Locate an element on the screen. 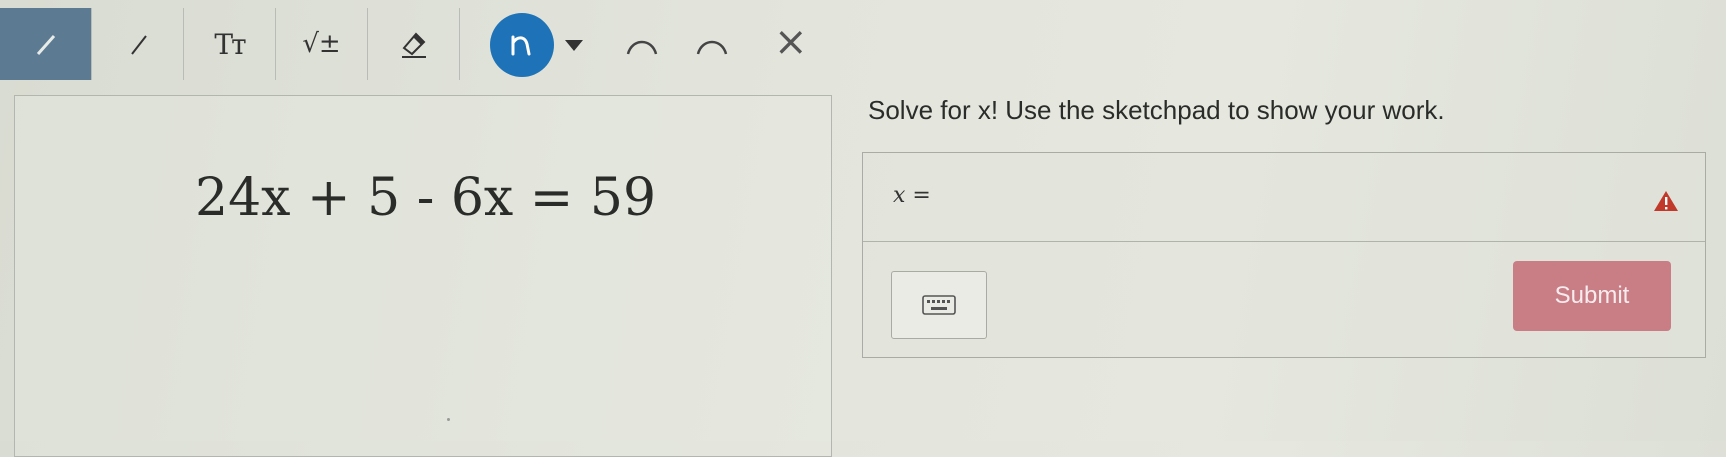  line-tool-button is located at coordinates (138, 44).